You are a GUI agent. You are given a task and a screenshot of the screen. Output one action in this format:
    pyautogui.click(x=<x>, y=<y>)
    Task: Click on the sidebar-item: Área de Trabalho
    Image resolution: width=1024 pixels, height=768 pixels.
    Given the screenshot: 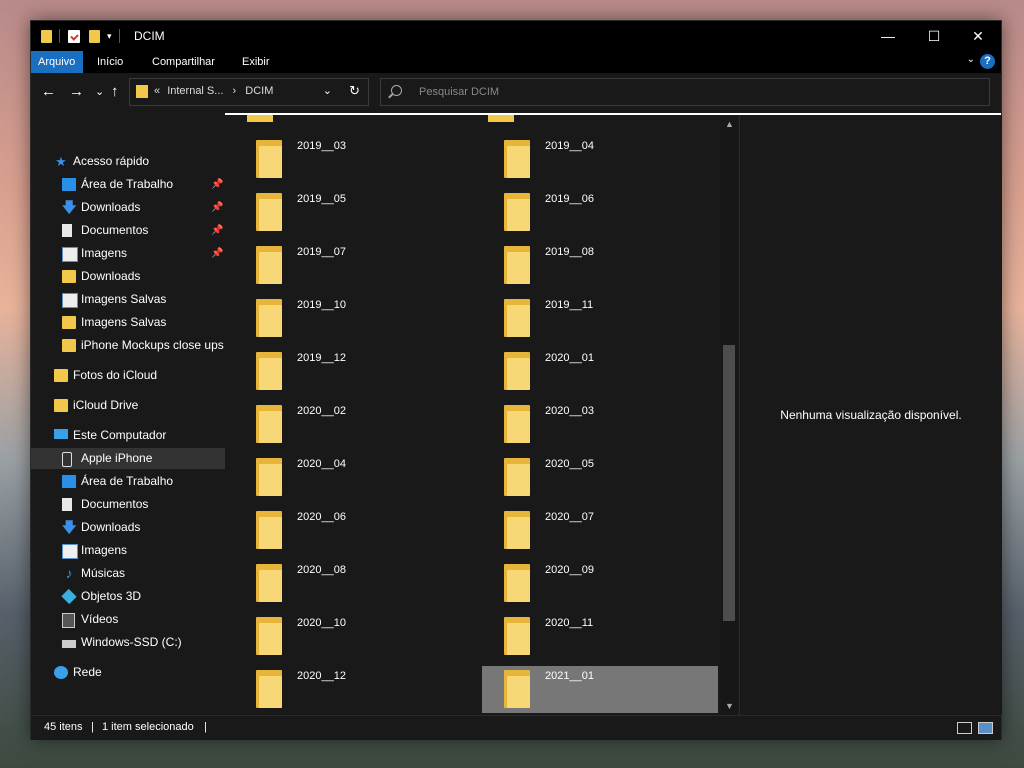 What is the action you would take?
    pyautogui.click(x=128, y=481)
    